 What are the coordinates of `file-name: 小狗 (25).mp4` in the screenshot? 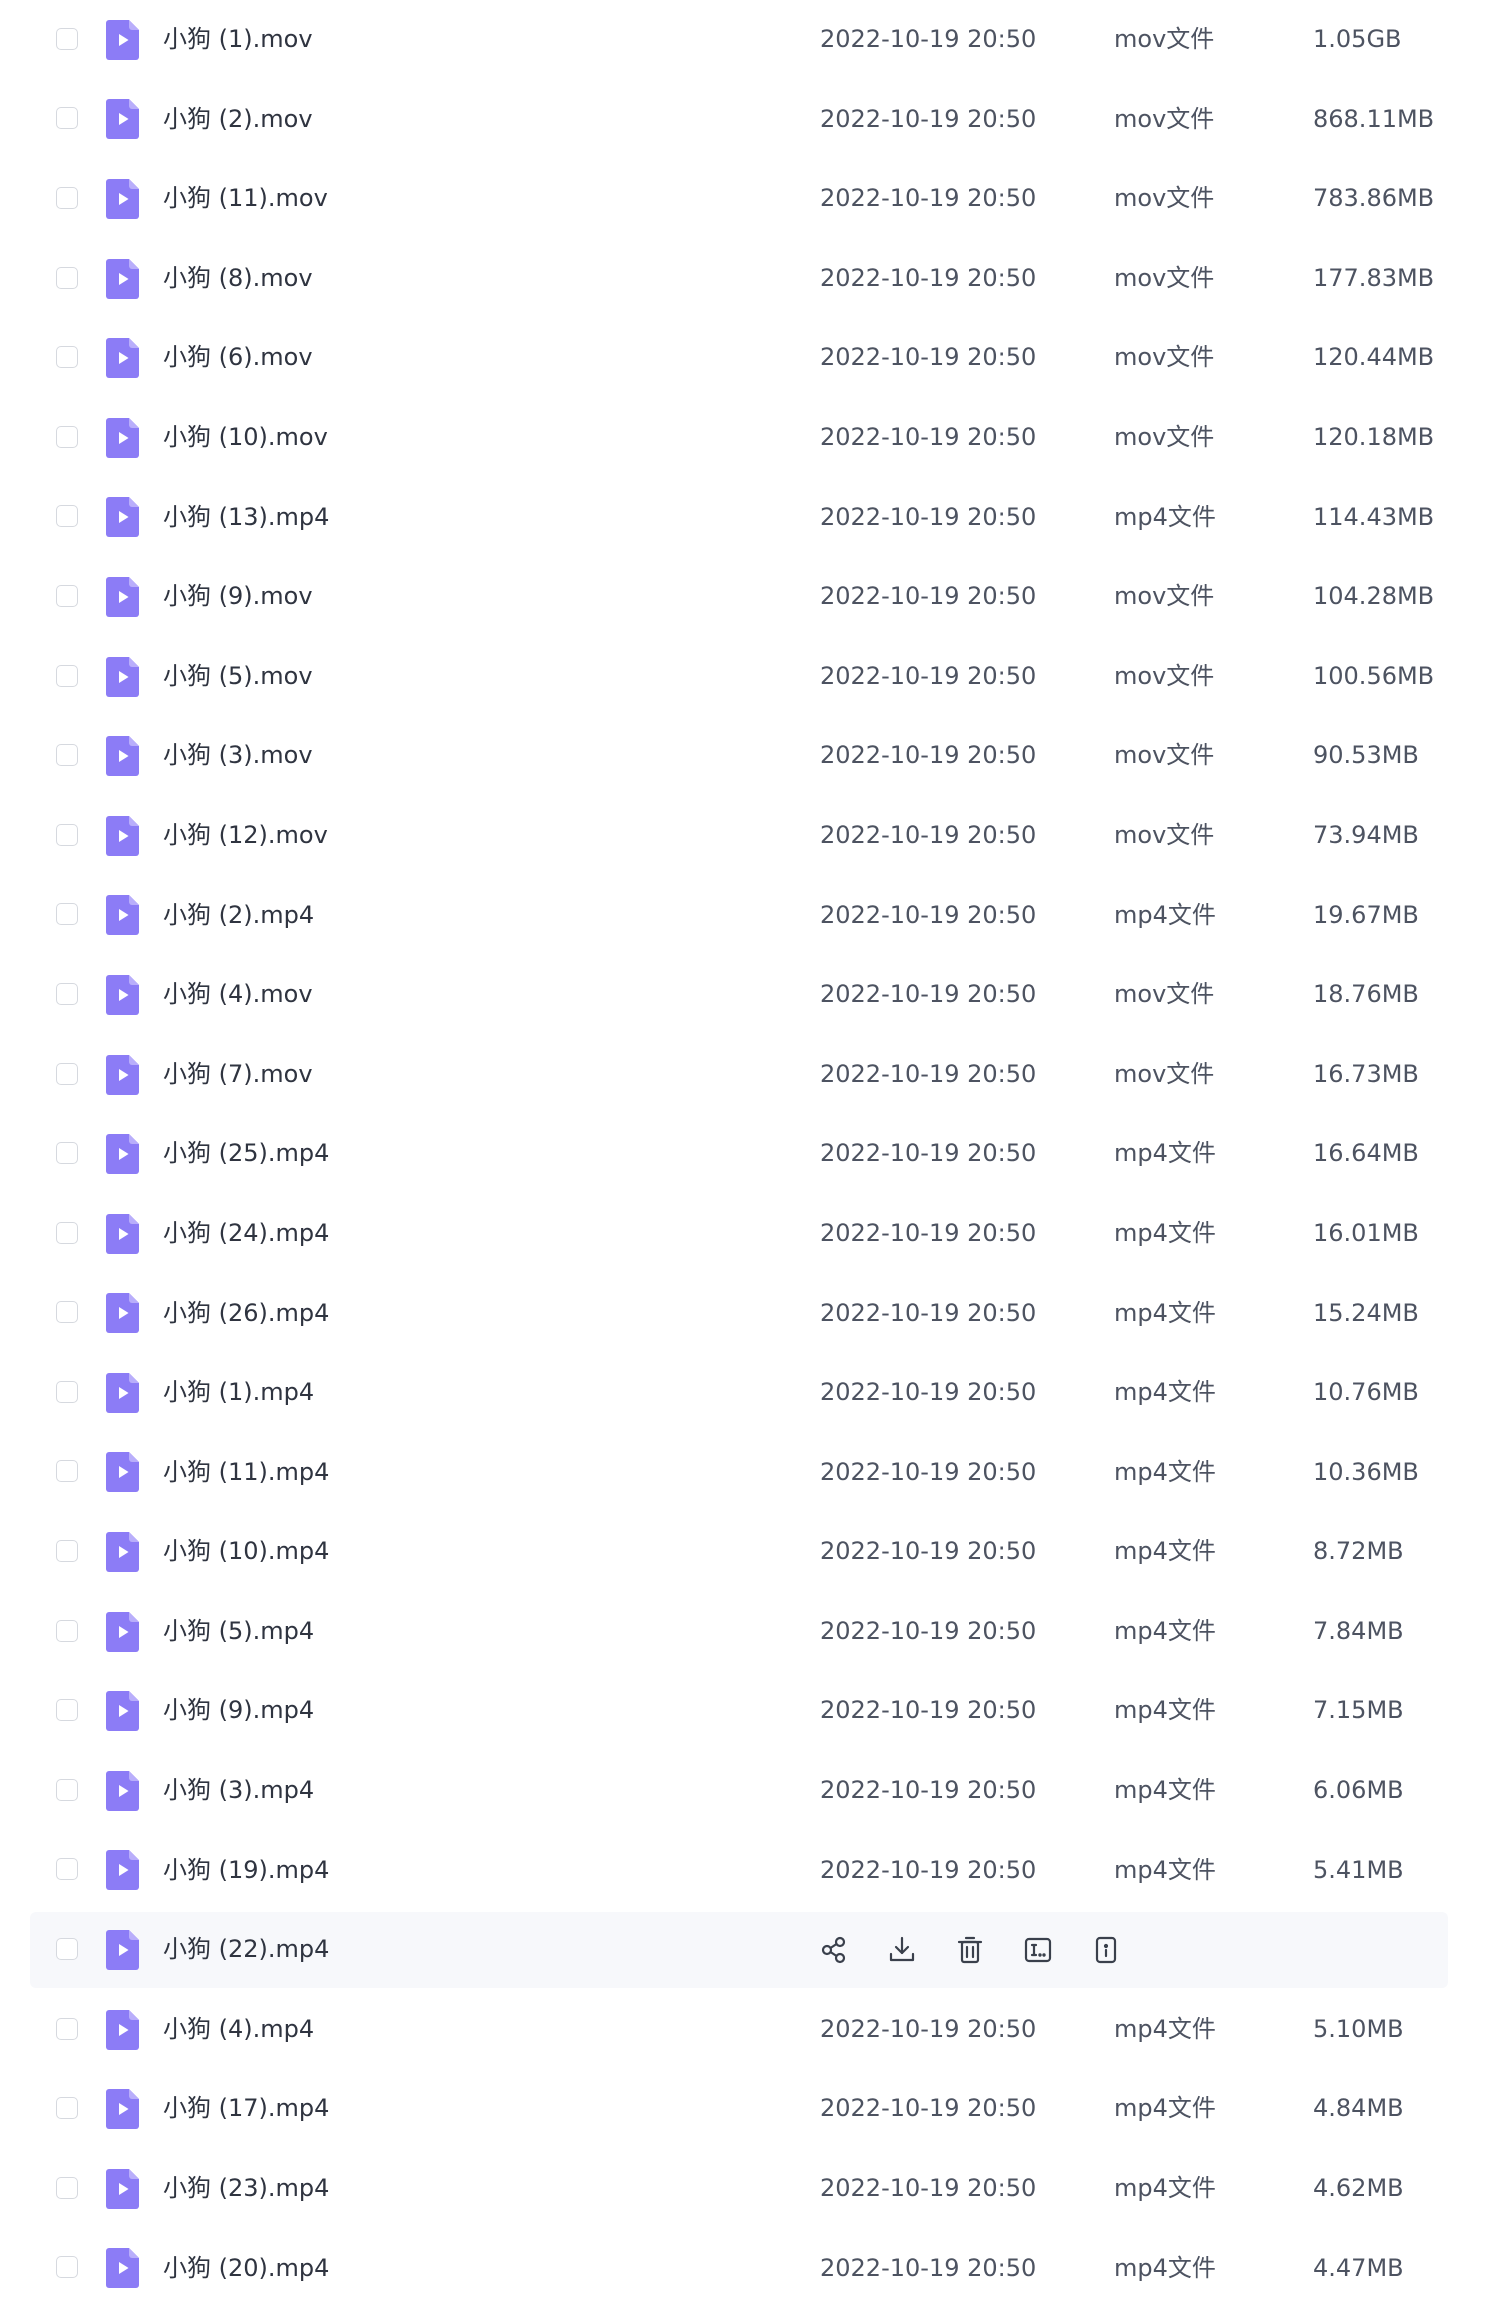 It's located at (246, 1154).